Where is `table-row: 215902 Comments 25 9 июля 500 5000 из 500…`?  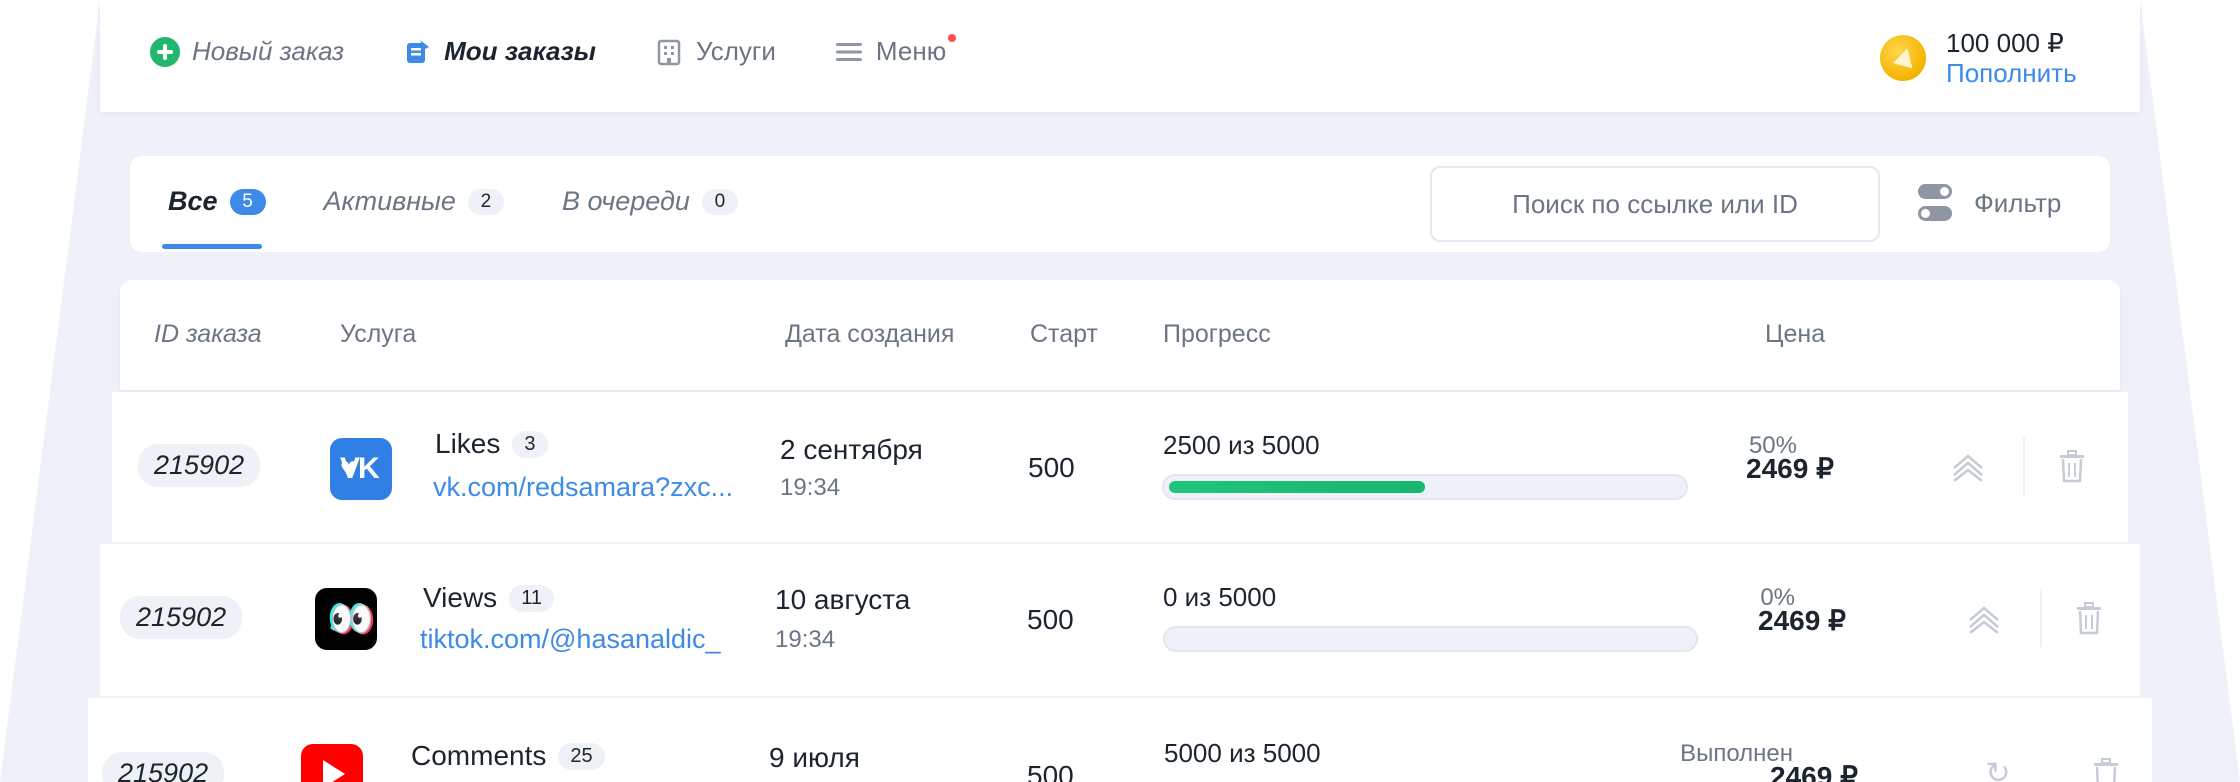
table-row: 215902 Comments 25 9 июля 500 5000 из 500… is located at coordinates (1120, 740).